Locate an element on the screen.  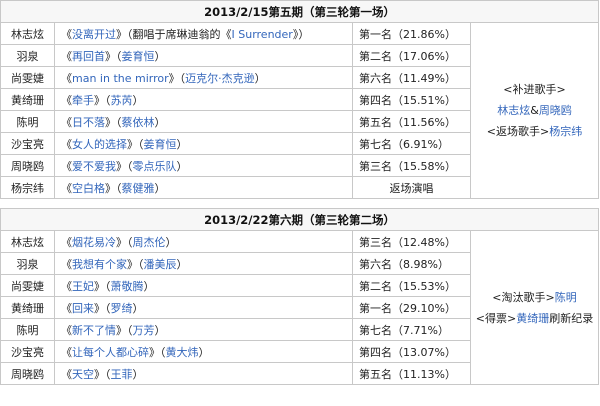
song-cell: 《天空》（王菲） is located at coordinates (203, 373).